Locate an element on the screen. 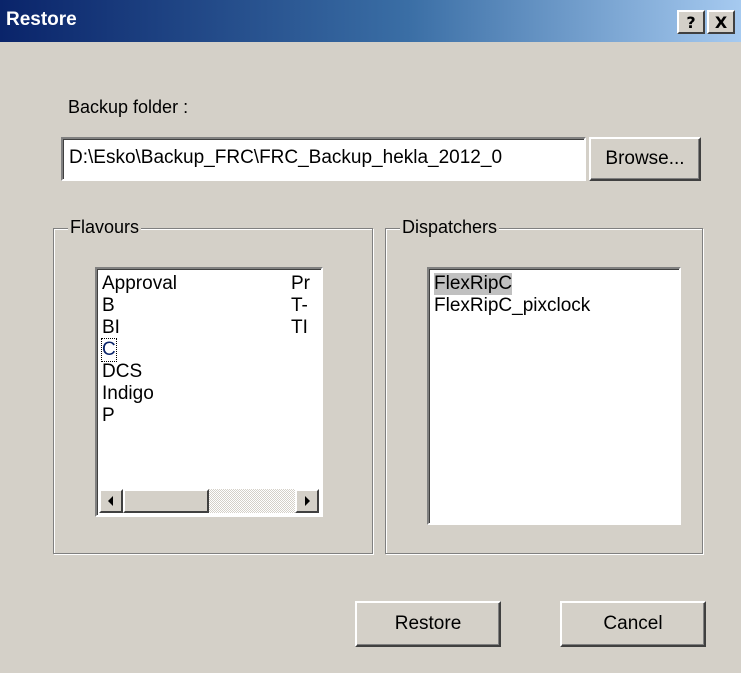 The image size is (741, 673). flavour-item: Pr is located at coordinates (300, 284).